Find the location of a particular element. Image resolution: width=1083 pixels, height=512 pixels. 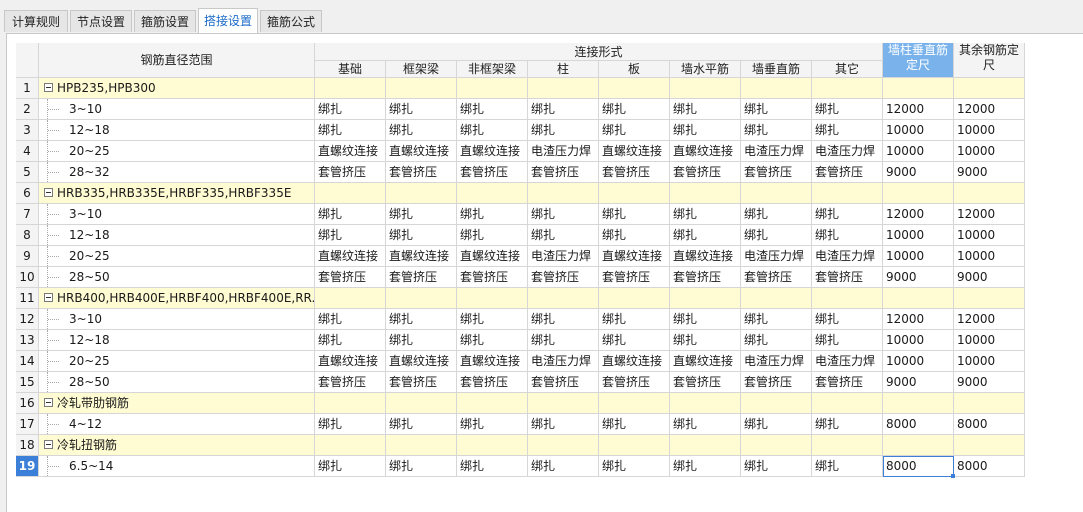

group-row-label: 冷轧扭钢筋 is located at coordinates (177, 445).